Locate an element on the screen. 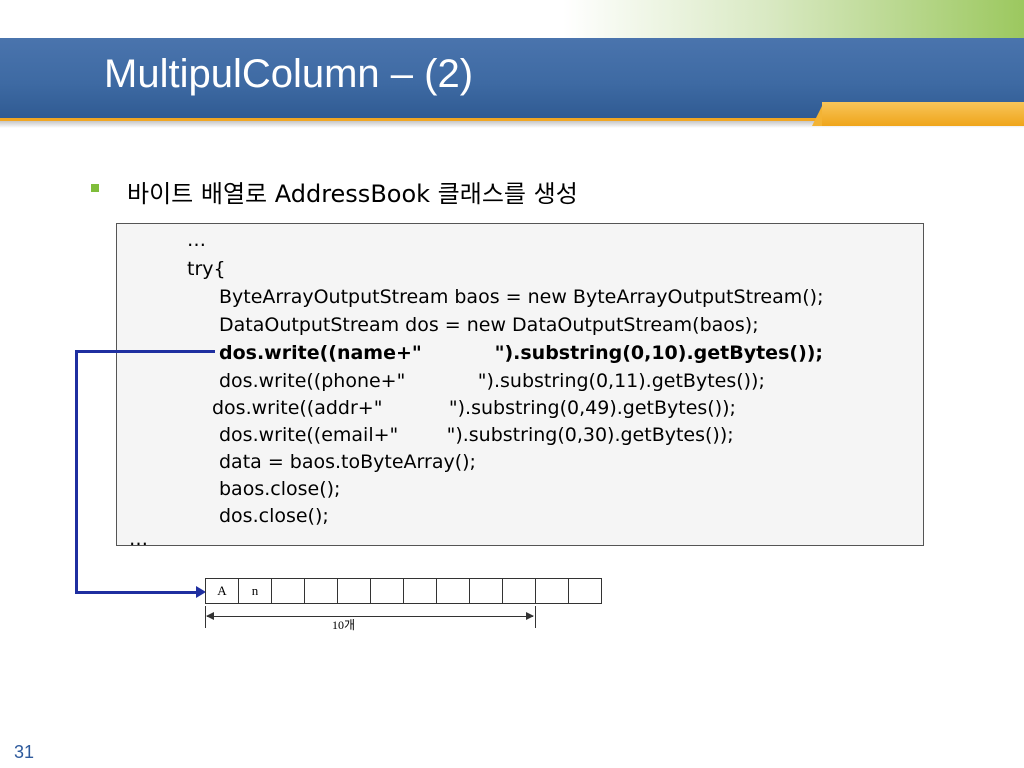  byte-array-row: A n is located at coordinates (403, 591).